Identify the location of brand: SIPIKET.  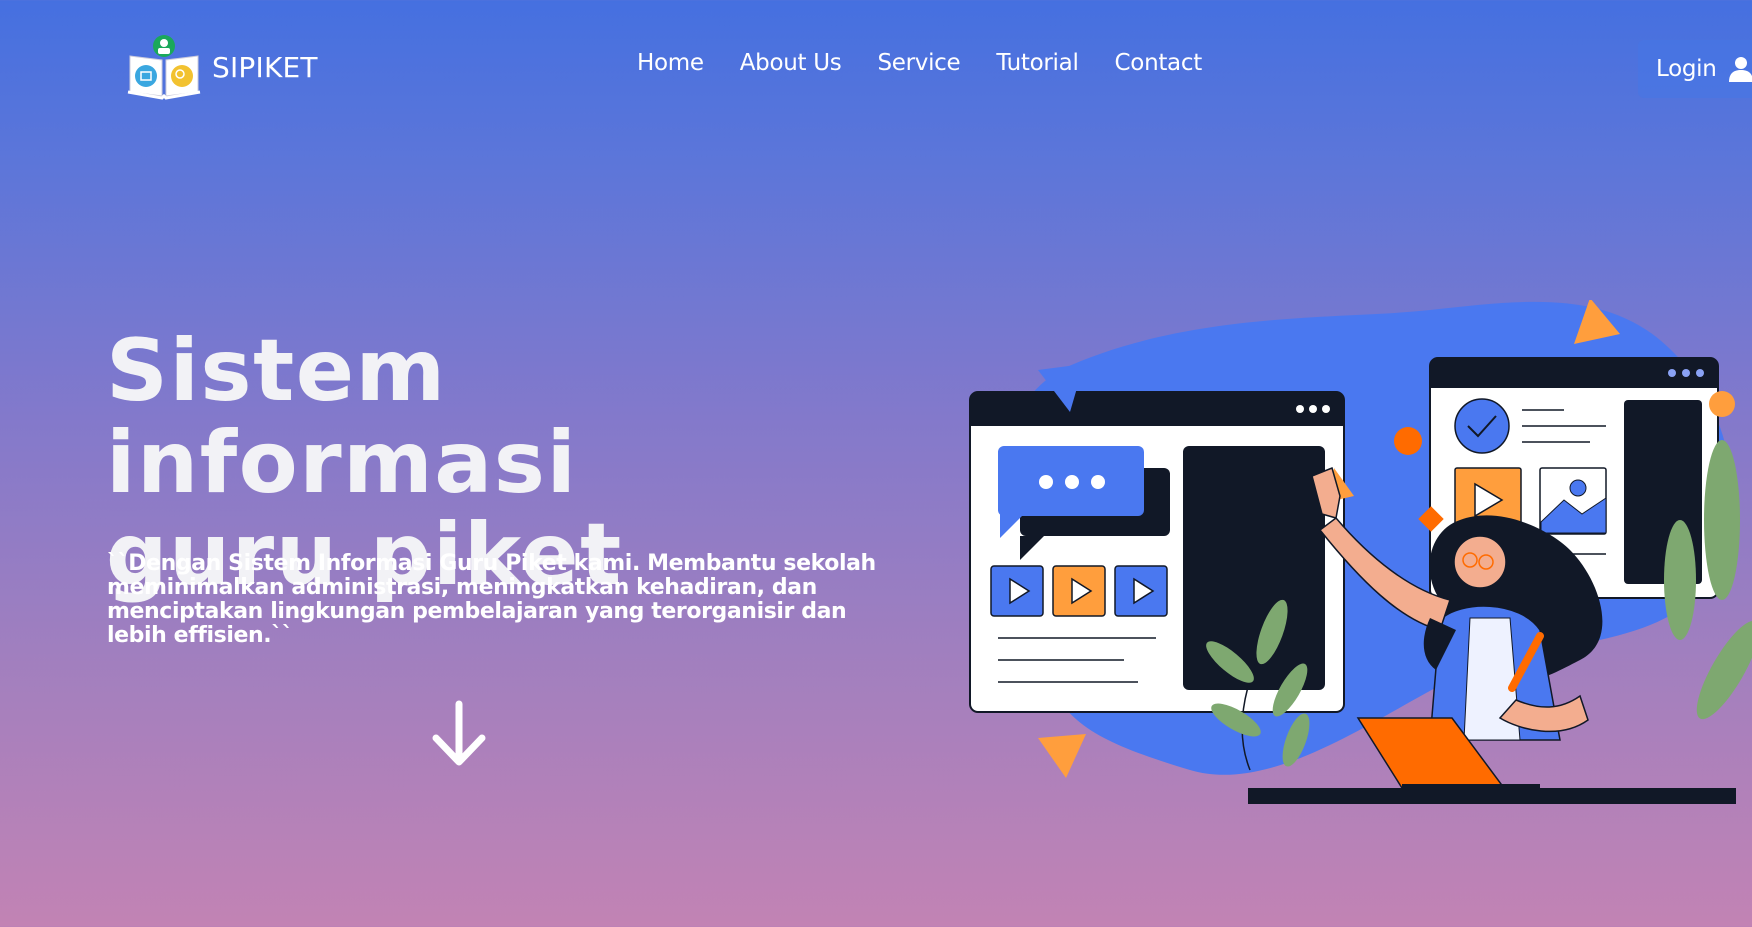
(222, 67).